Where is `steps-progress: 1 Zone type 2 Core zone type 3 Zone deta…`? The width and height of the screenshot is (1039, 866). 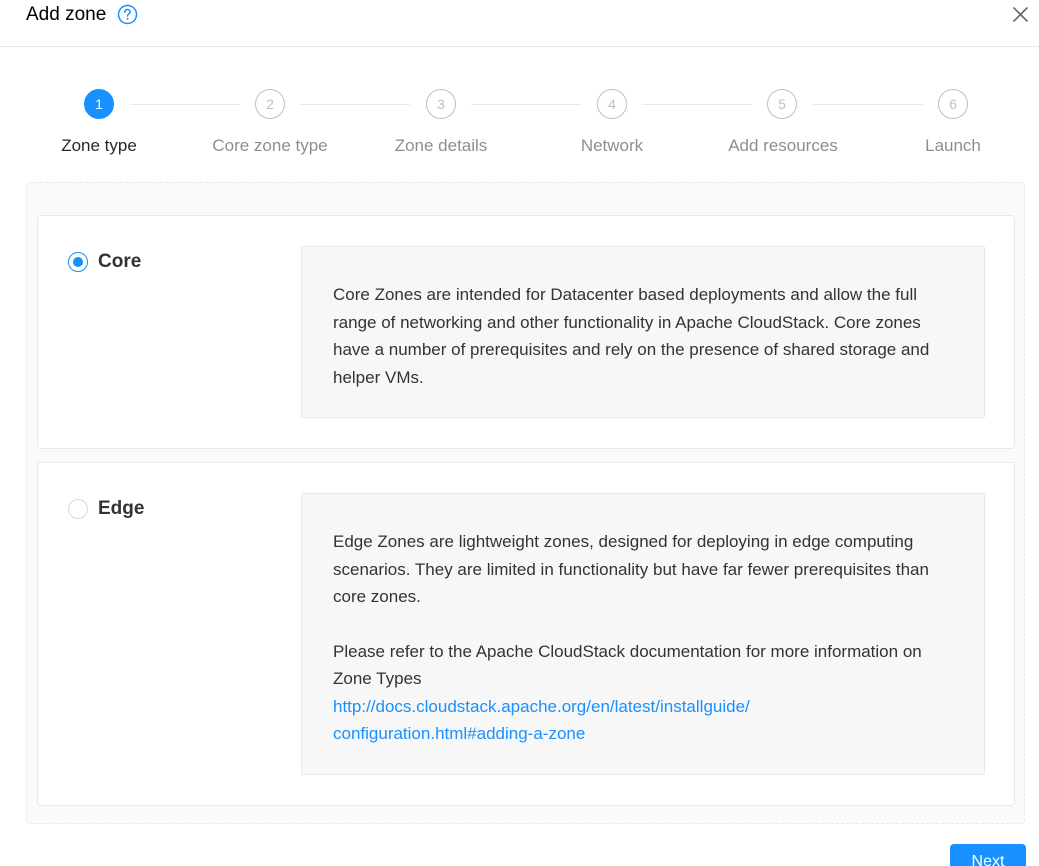 steps-progress: 1 Zone type 2 Core zone type 3 Zone deta… is located at coordinates (519, 128).